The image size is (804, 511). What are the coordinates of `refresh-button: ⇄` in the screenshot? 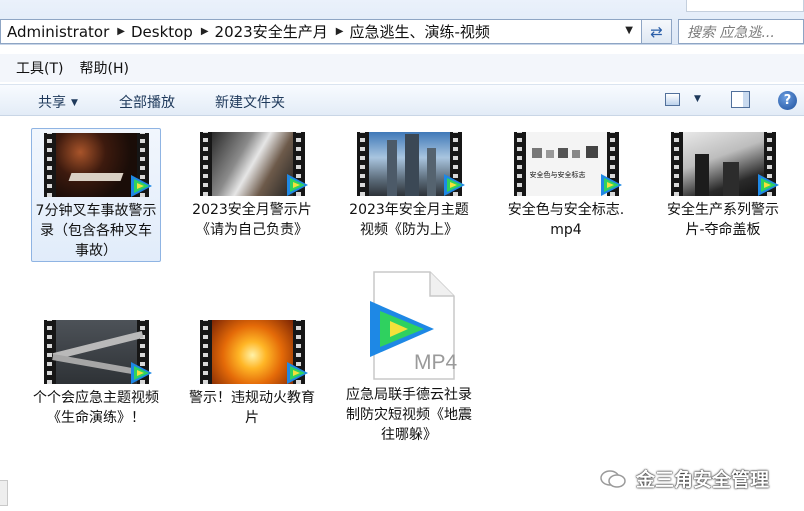 It's located at (657, 31).